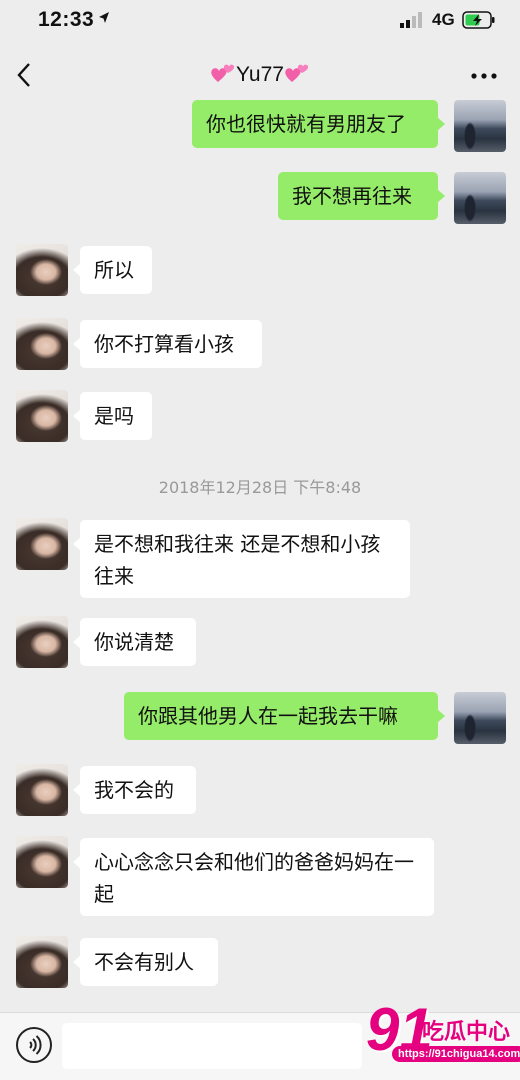 This screenshot has width=520, height=1080. What do you see at coordinates (66, 19) in the screenshot?
I see `status-time: 12:33` at bounding box center [66, 19].